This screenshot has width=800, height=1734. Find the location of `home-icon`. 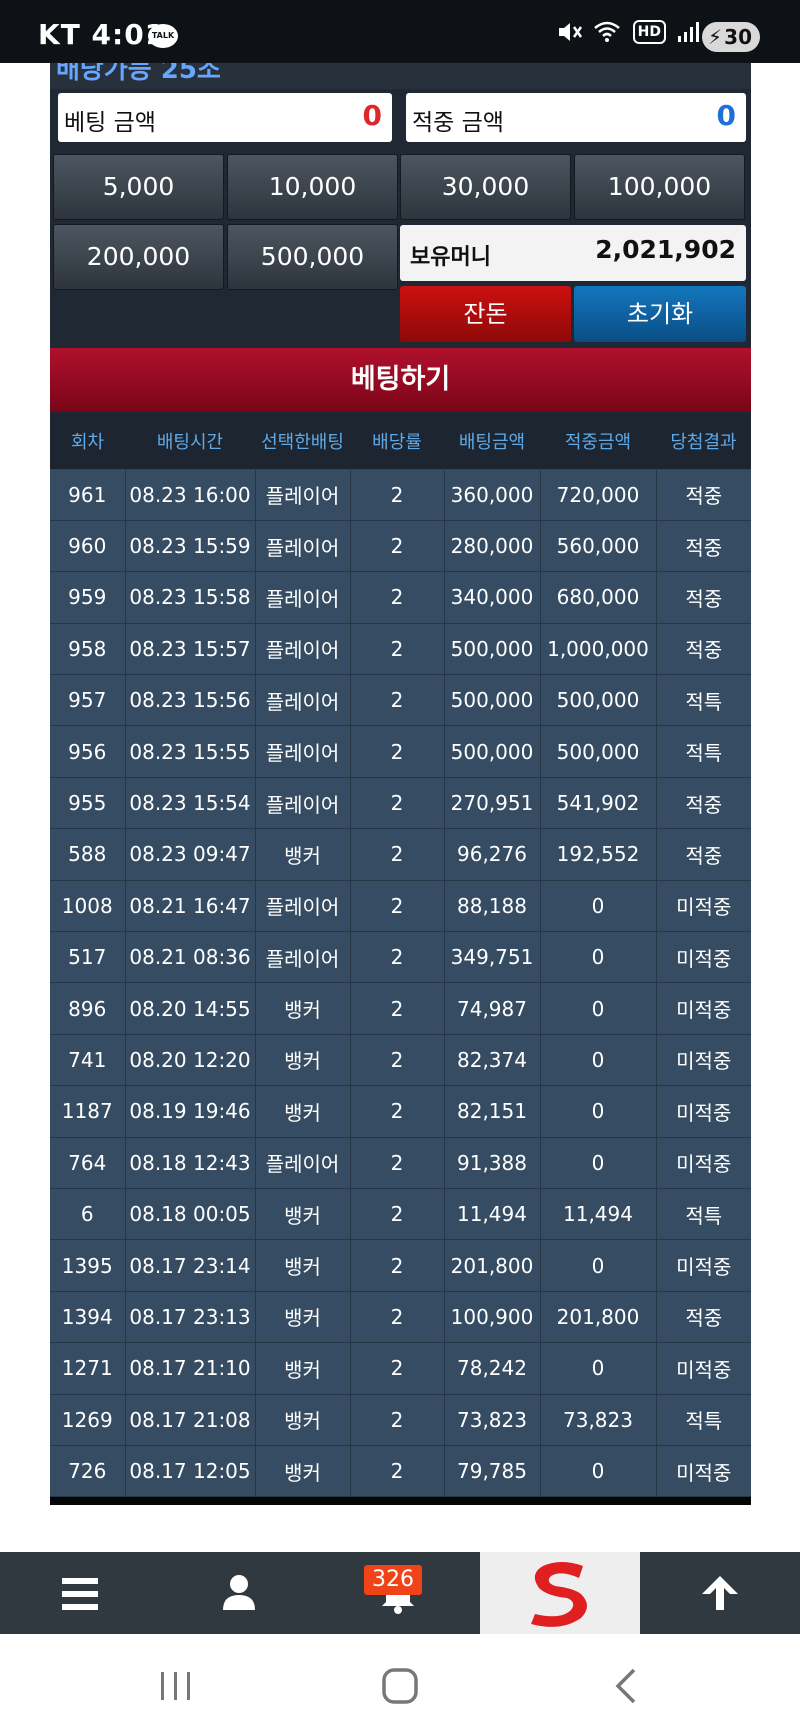

home-icon is located at coordinates (400, 1686).